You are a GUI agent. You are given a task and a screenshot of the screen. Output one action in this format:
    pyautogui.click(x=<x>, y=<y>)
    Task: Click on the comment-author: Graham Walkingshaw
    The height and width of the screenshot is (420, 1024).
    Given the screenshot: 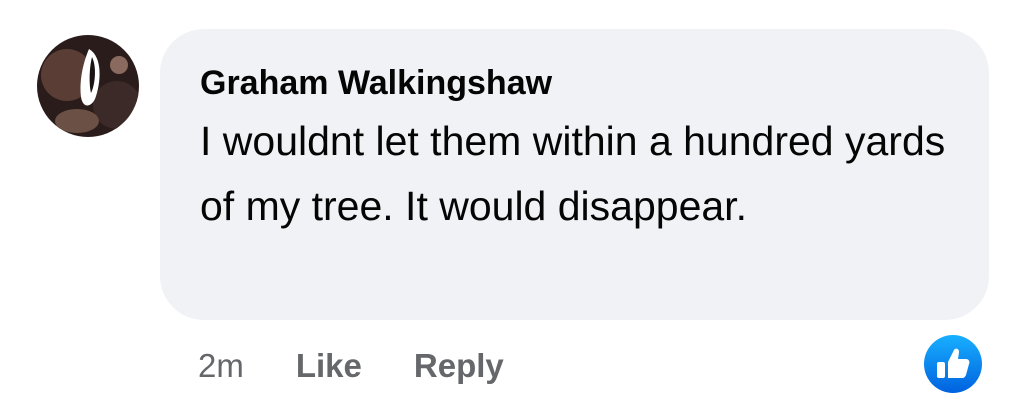 What is the action you would take?
    pyautogui.click(x=574, y=83)
    